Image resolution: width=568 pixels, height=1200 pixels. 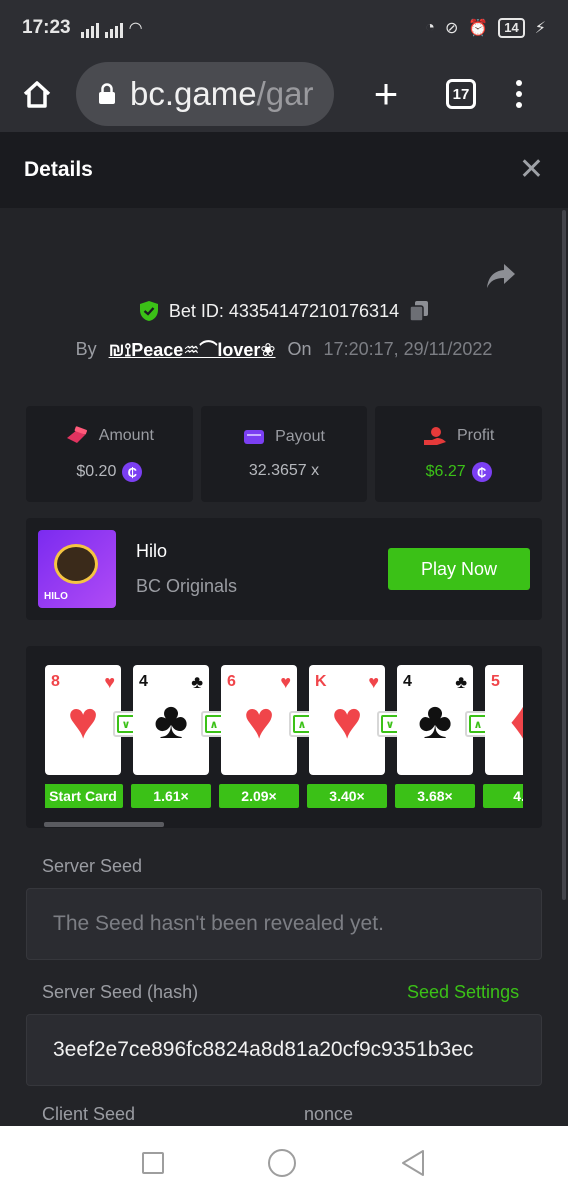 I want to click on payout-label: Payout, so click(x=300, y=436).